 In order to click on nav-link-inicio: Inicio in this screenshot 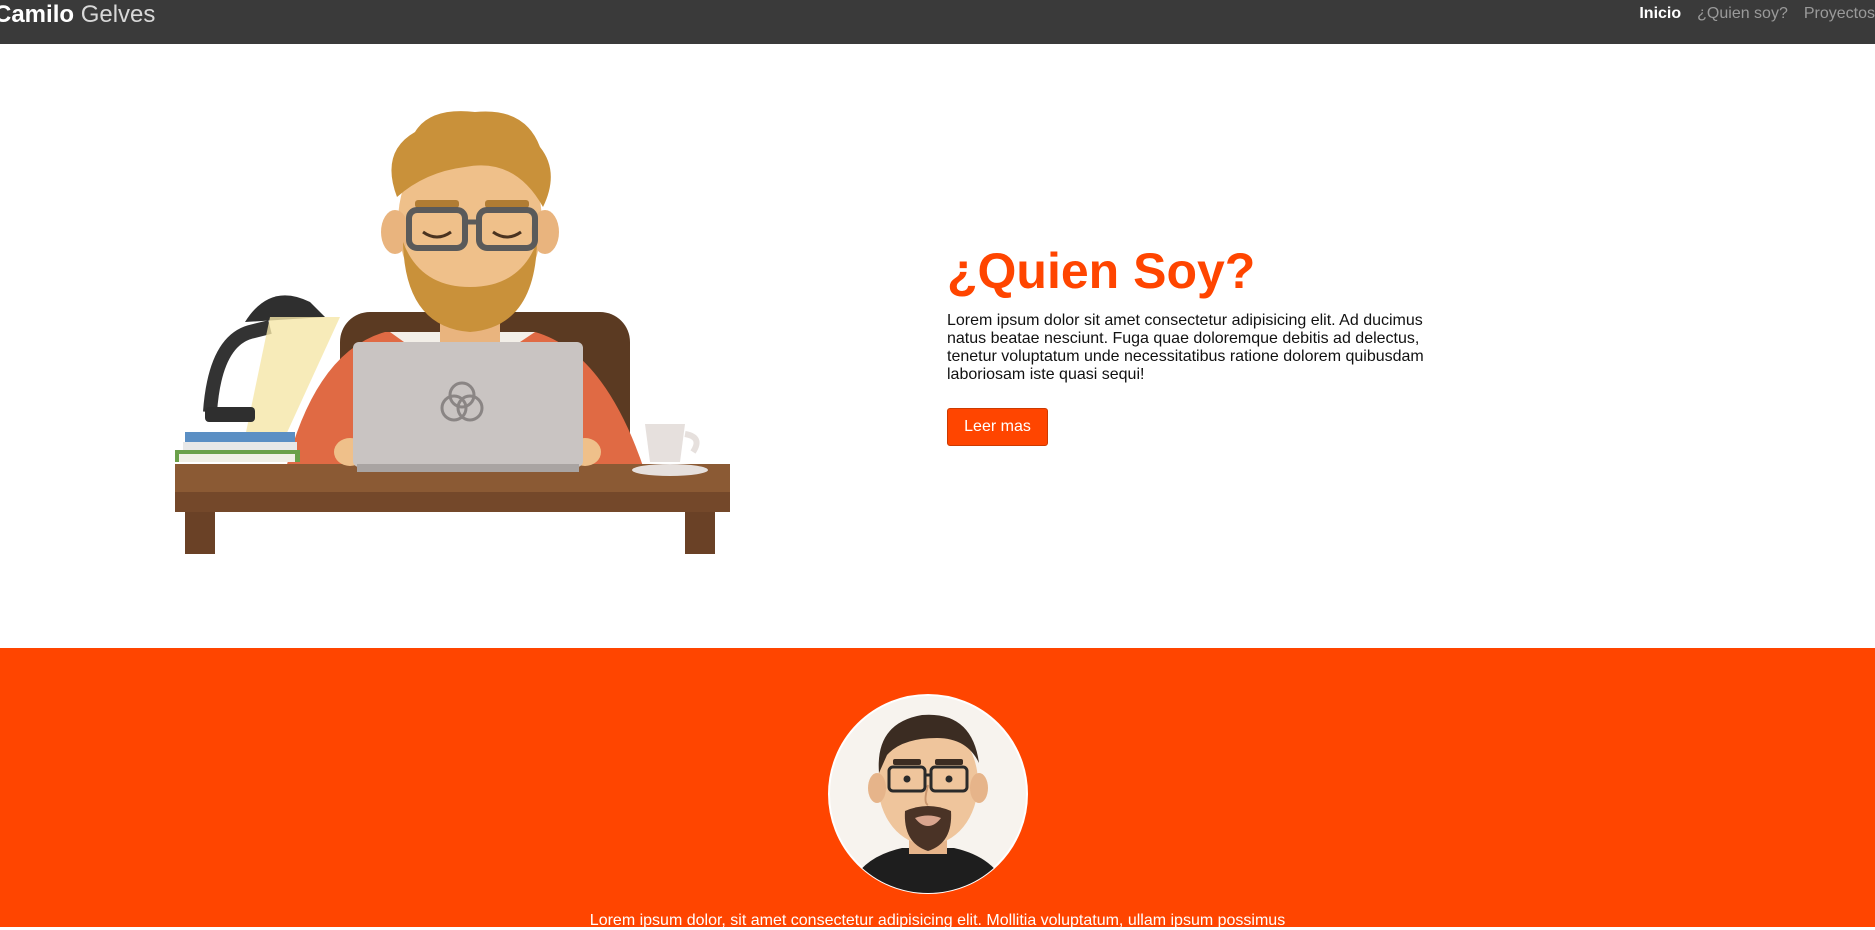, I will do `click(1660, 14)`.